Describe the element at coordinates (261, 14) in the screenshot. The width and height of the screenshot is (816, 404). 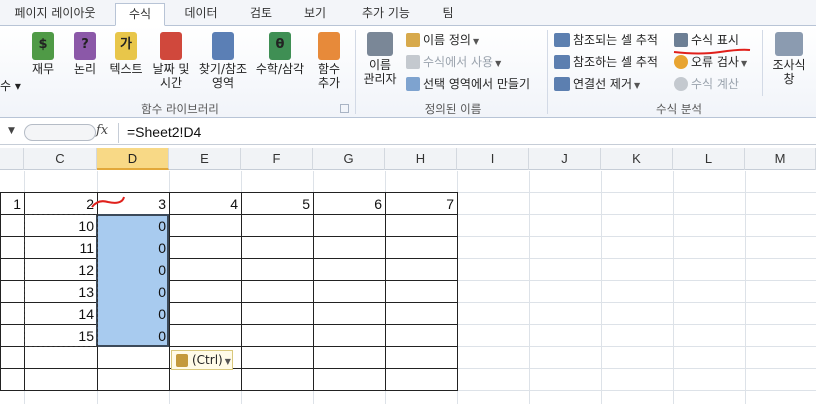
I see `tab-review: 검토` at that location.